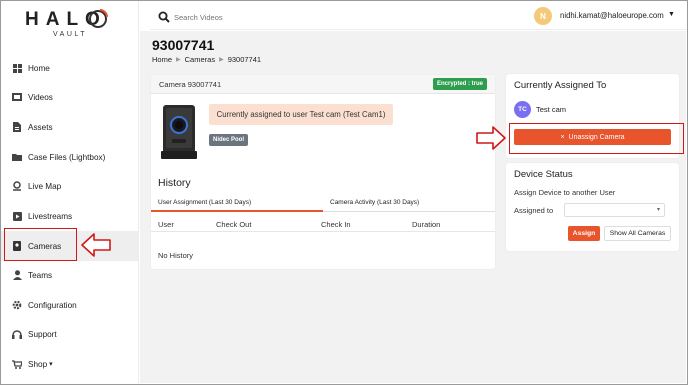  What do you see at coordinates (522, 109) in the screenshot?
I see `assigned-user-avatar: TC` at bounding box center [522, 109].